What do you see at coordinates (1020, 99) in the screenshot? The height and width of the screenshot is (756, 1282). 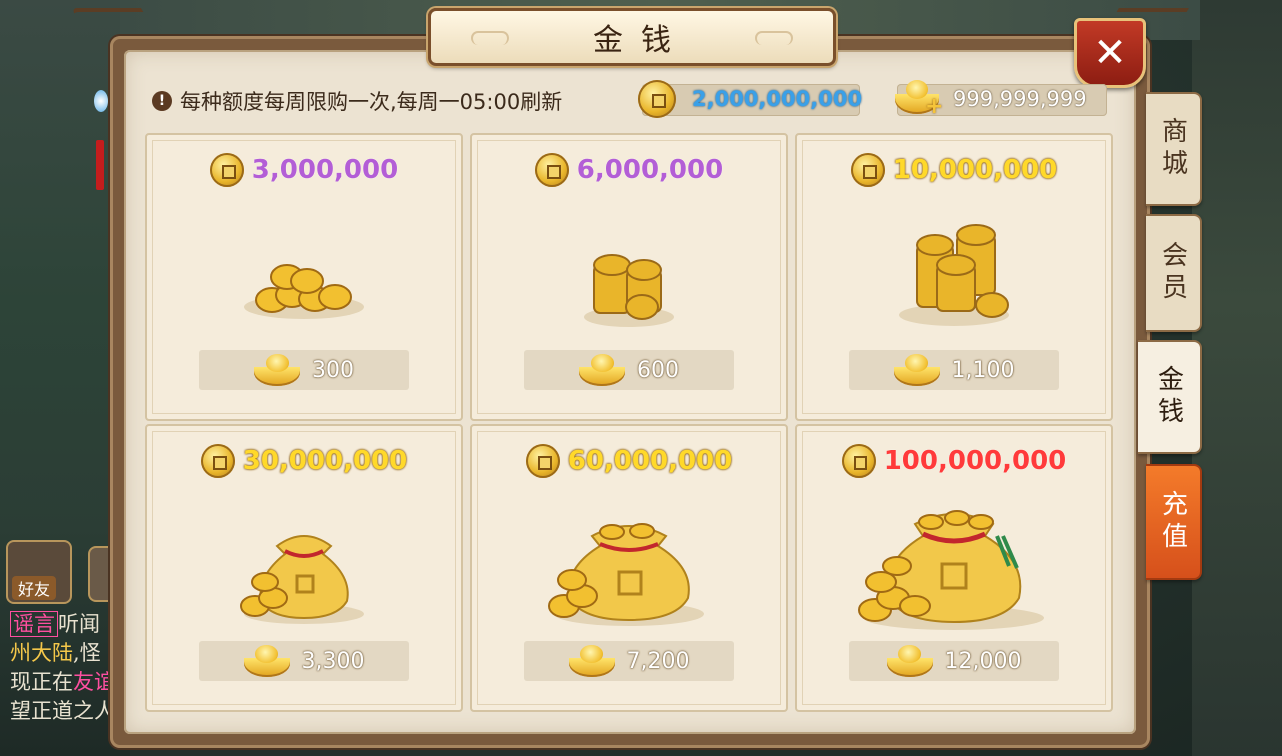 I see `ingot-balance-value: 999,999,999` at bounding box center [1020, 99].